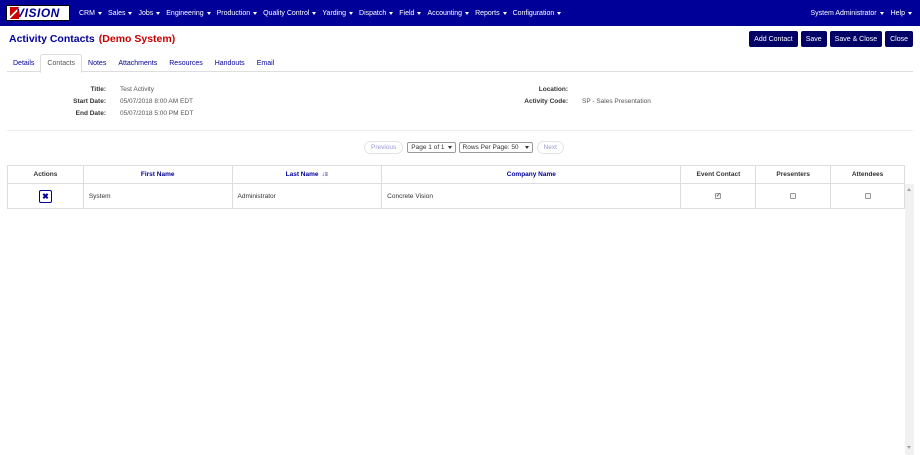 The height and width of the screenshot is (455, 920). I want to click on attendee-cell, so click(867, 196).